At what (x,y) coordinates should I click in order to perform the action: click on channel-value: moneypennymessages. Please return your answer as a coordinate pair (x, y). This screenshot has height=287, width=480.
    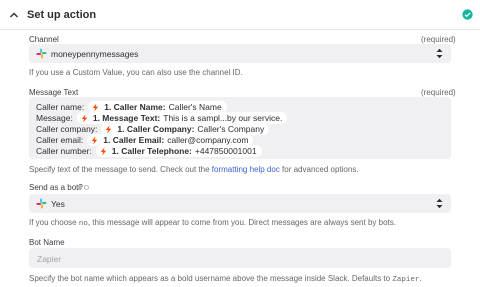
    Looking at the image, I should click on (95, 54).